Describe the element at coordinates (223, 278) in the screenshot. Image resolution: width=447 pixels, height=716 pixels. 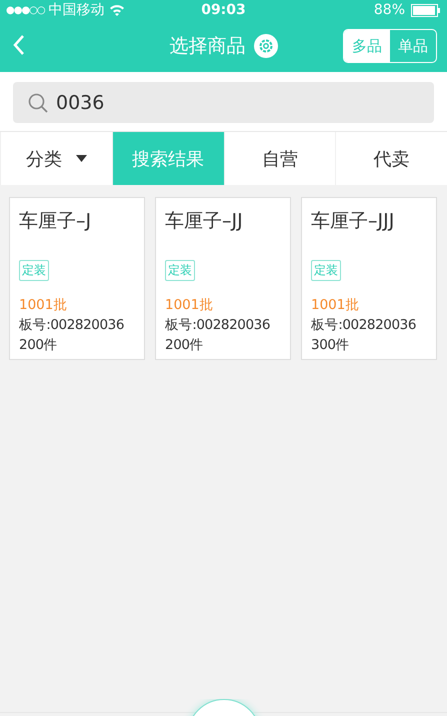
I see `product-card: 车厘子–JJ 定装 1001批 板号:002820036 200件` at that location.